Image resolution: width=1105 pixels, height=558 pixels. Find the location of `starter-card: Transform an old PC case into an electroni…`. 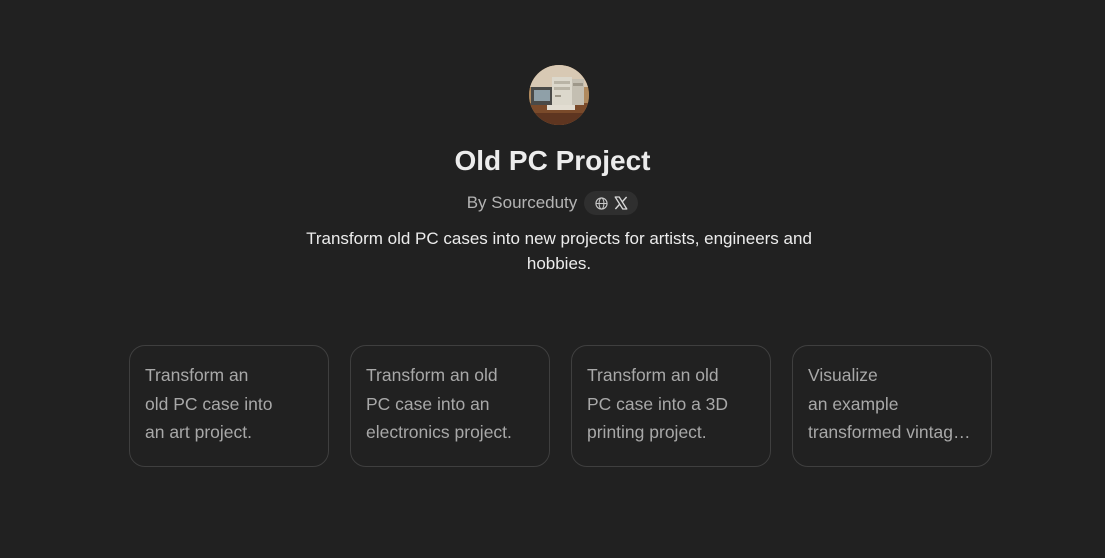

starter-card: Transform an old PC case into an electroni… is located at coordinates (450, 406).